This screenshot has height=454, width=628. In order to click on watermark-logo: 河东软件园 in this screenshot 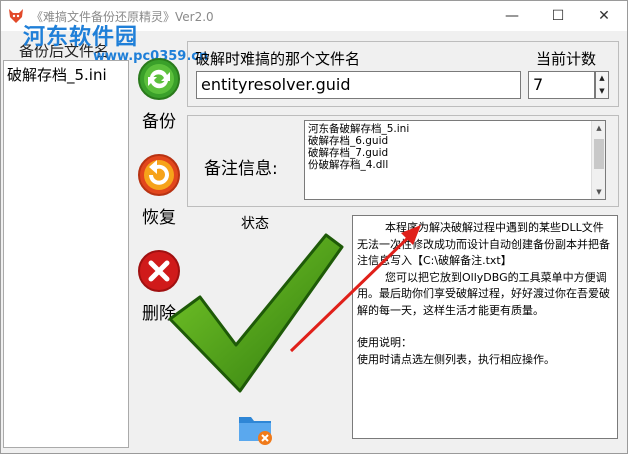, I will do `click(81, 37)`.